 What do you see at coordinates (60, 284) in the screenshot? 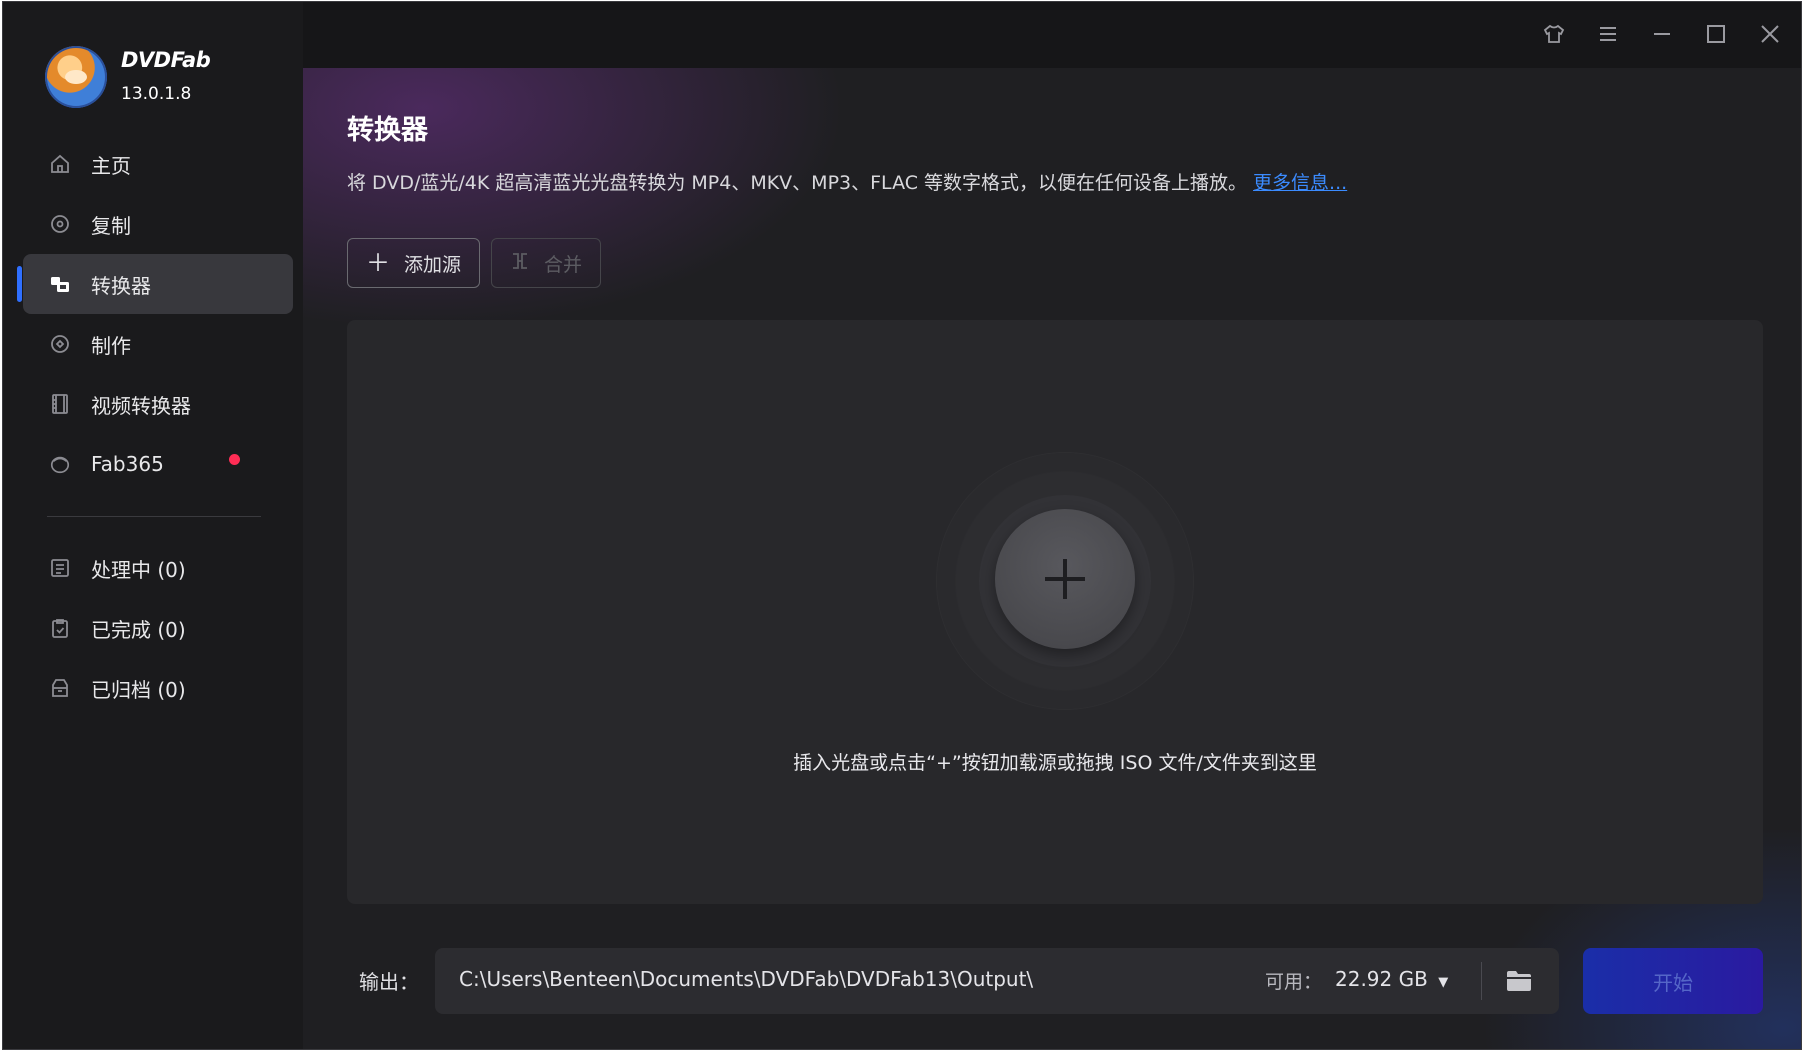
I see `converter-icon` at bounding box center [60, 284].